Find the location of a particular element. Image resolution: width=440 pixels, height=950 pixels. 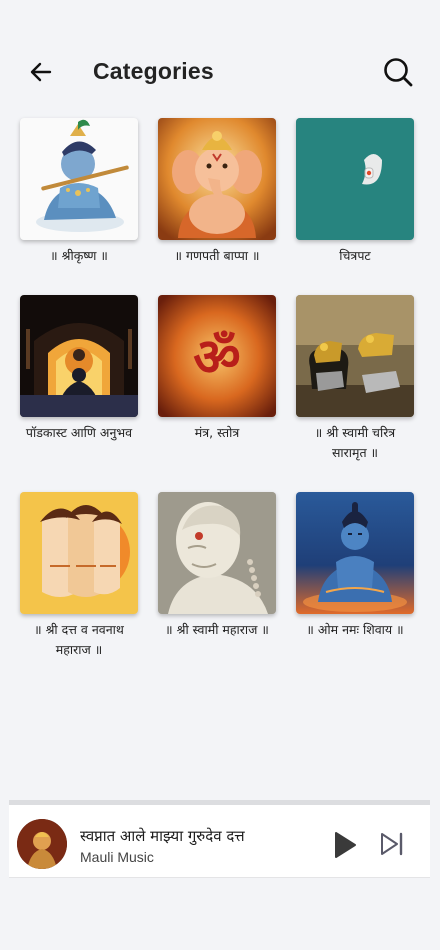

category-image-meditation-temple is located at coordinates (79, 356).